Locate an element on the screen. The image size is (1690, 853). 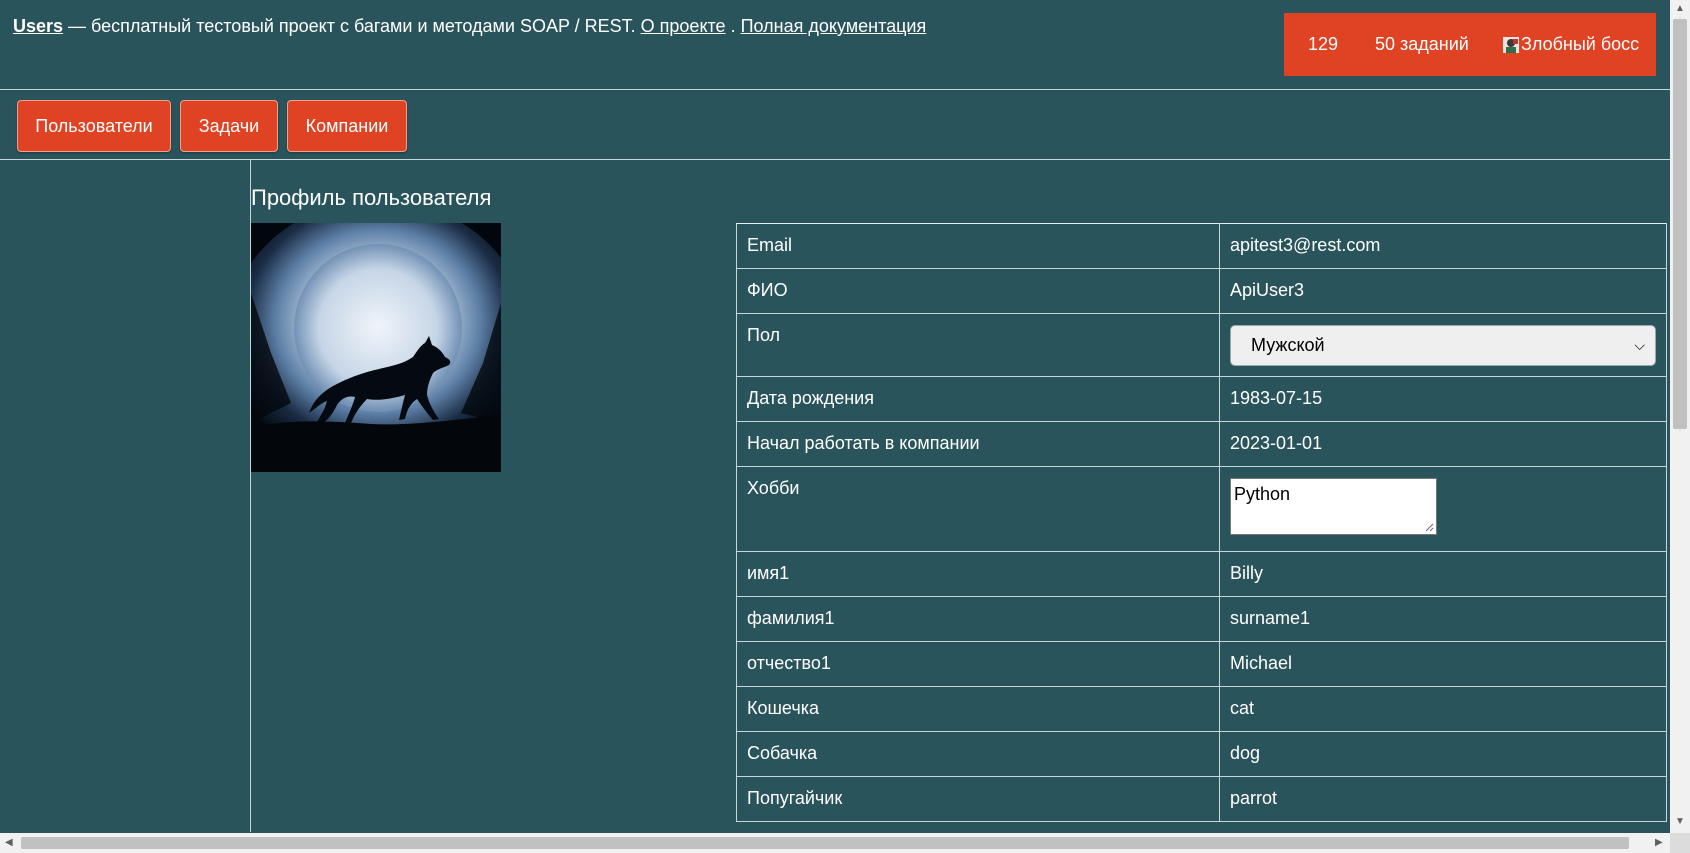
user-avatar is located at coordinates (376, 347).